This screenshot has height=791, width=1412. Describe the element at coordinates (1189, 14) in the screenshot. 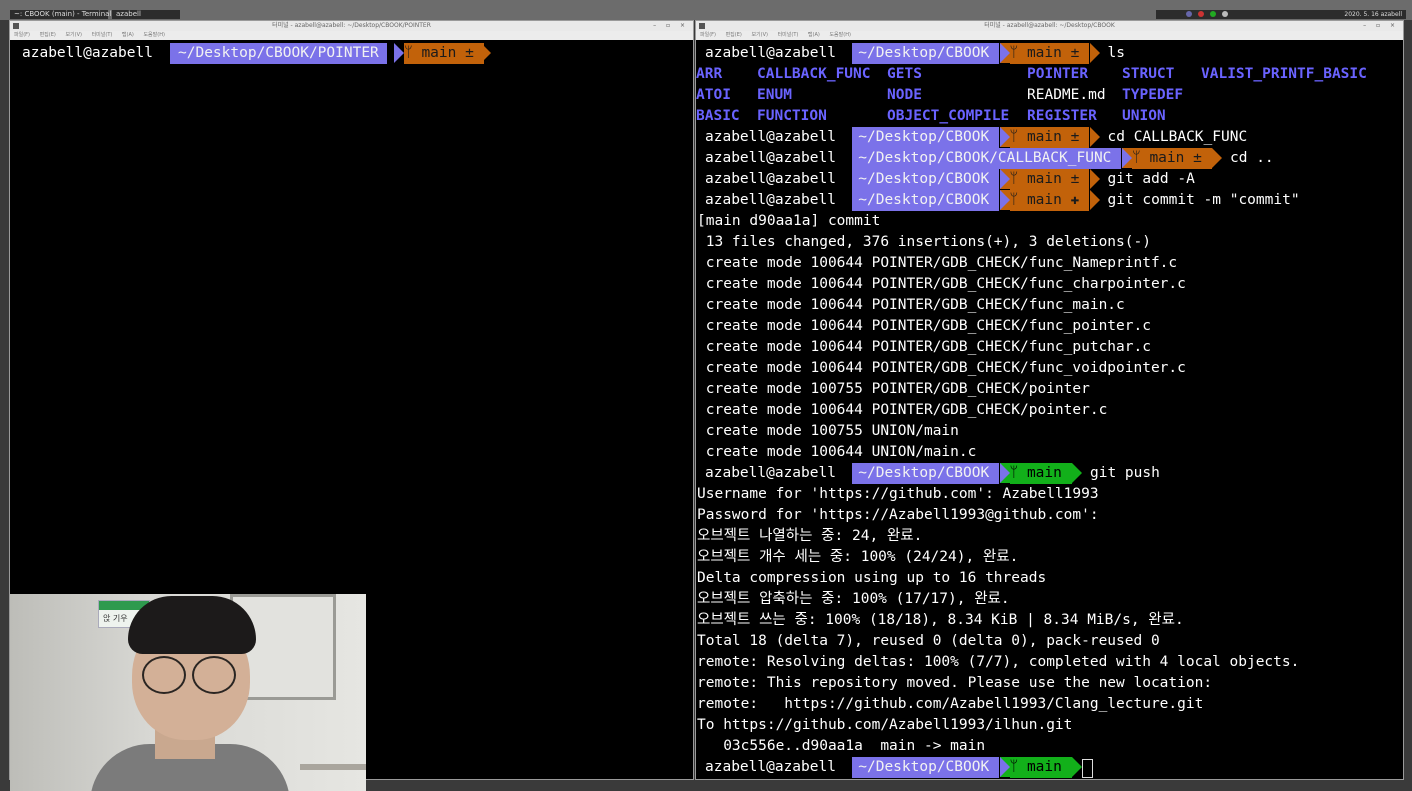

I see `network-icon` at that location.